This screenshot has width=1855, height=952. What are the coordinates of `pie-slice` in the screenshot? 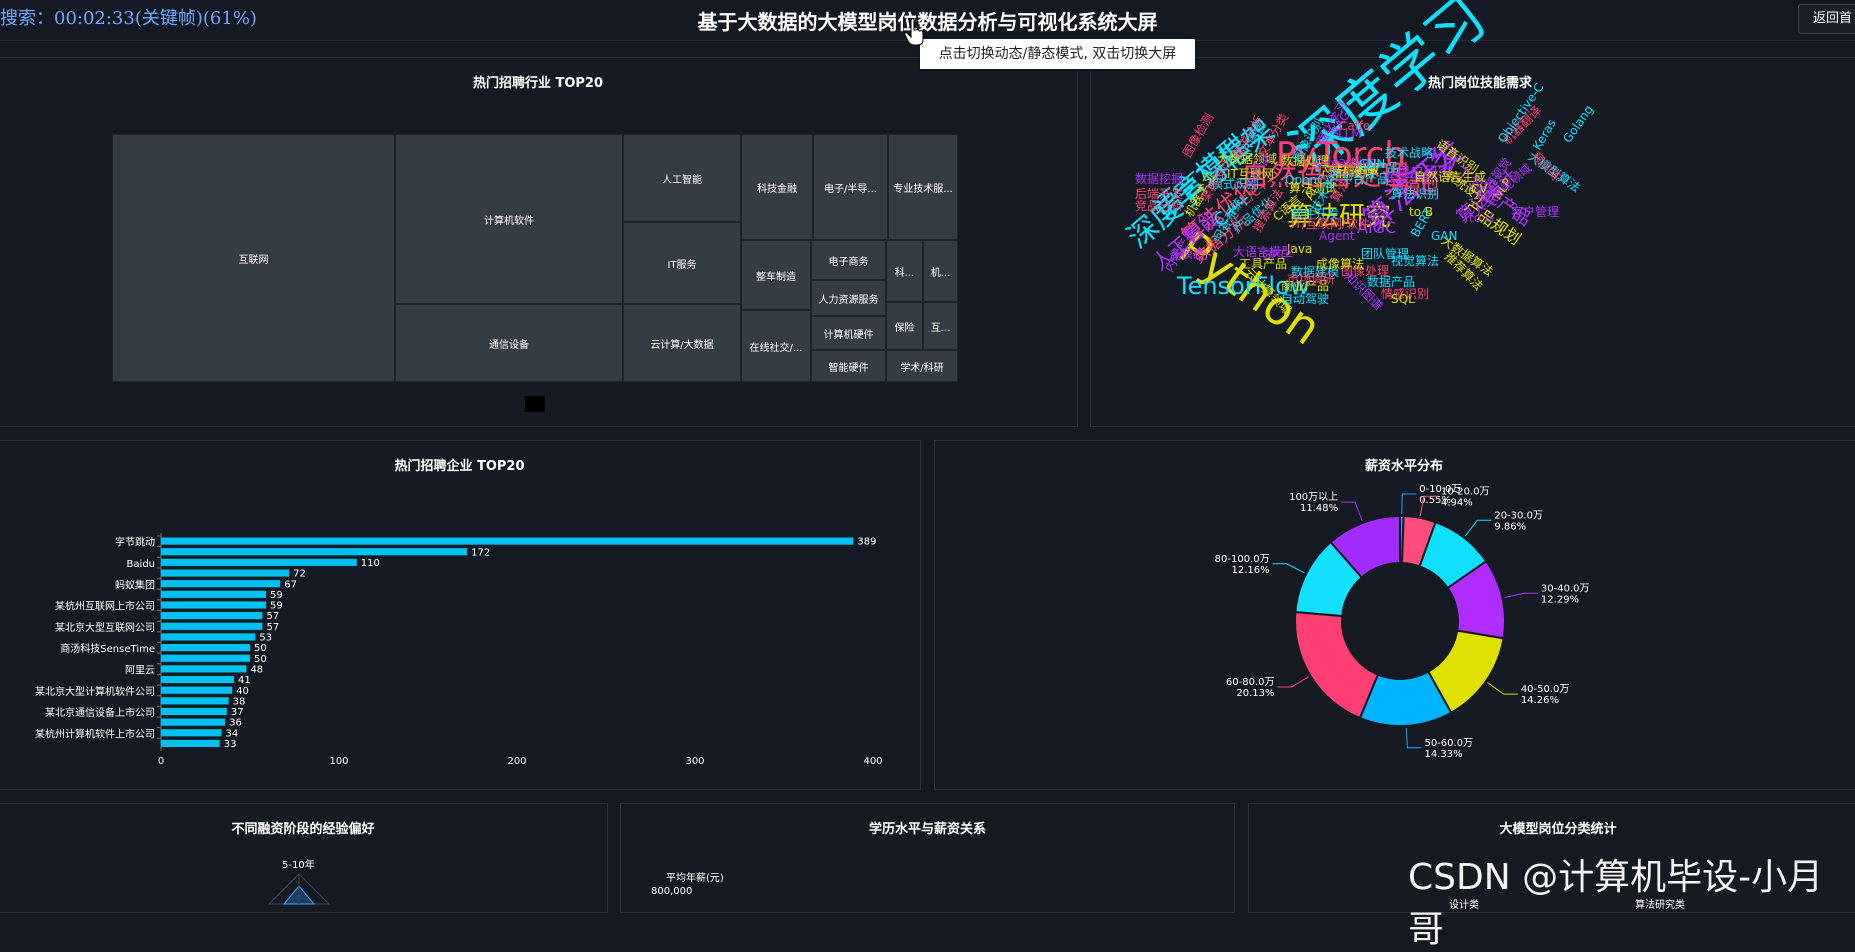 It's located at (1337, 665).